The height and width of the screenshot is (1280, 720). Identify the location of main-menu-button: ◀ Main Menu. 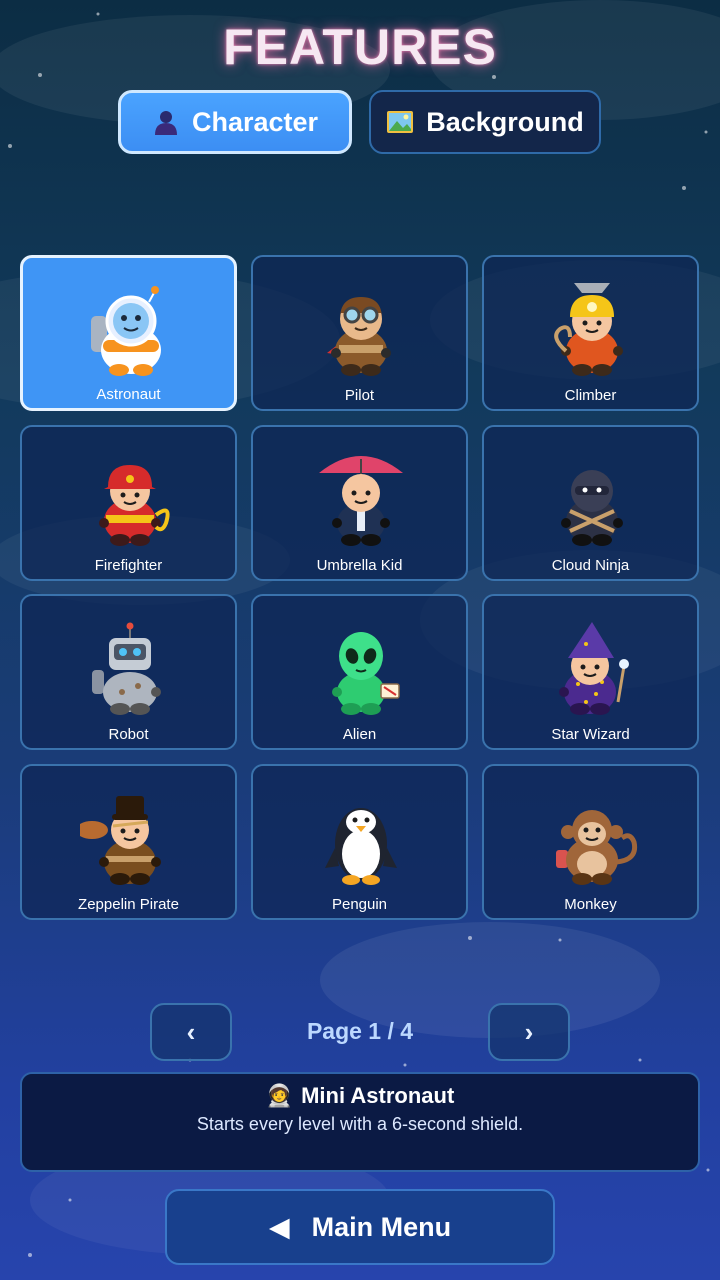
(360, 1227).